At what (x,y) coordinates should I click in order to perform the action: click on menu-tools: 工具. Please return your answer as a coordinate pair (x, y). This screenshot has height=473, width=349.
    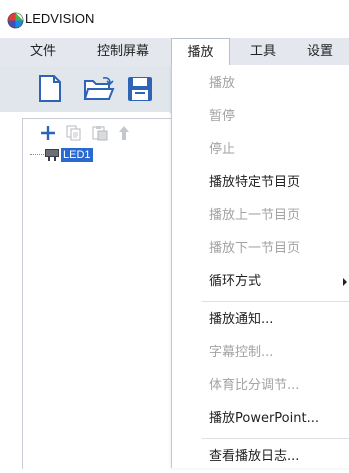
    Looking at the image, I should click on (263, 52).